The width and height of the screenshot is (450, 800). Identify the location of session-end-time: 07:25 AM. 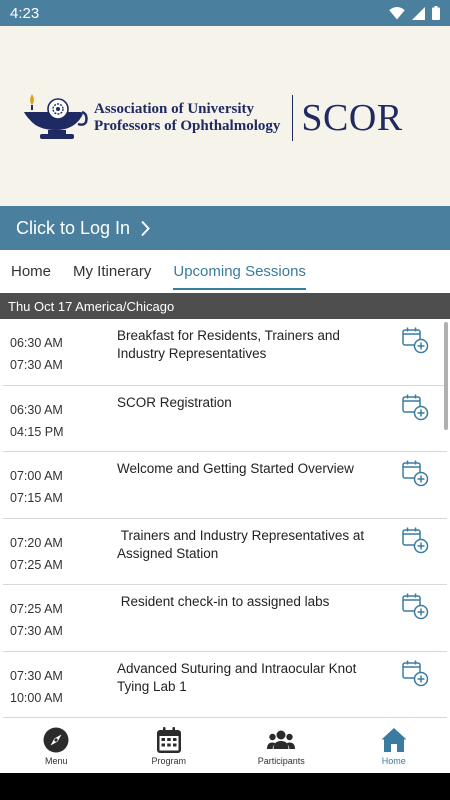
(36, 564).